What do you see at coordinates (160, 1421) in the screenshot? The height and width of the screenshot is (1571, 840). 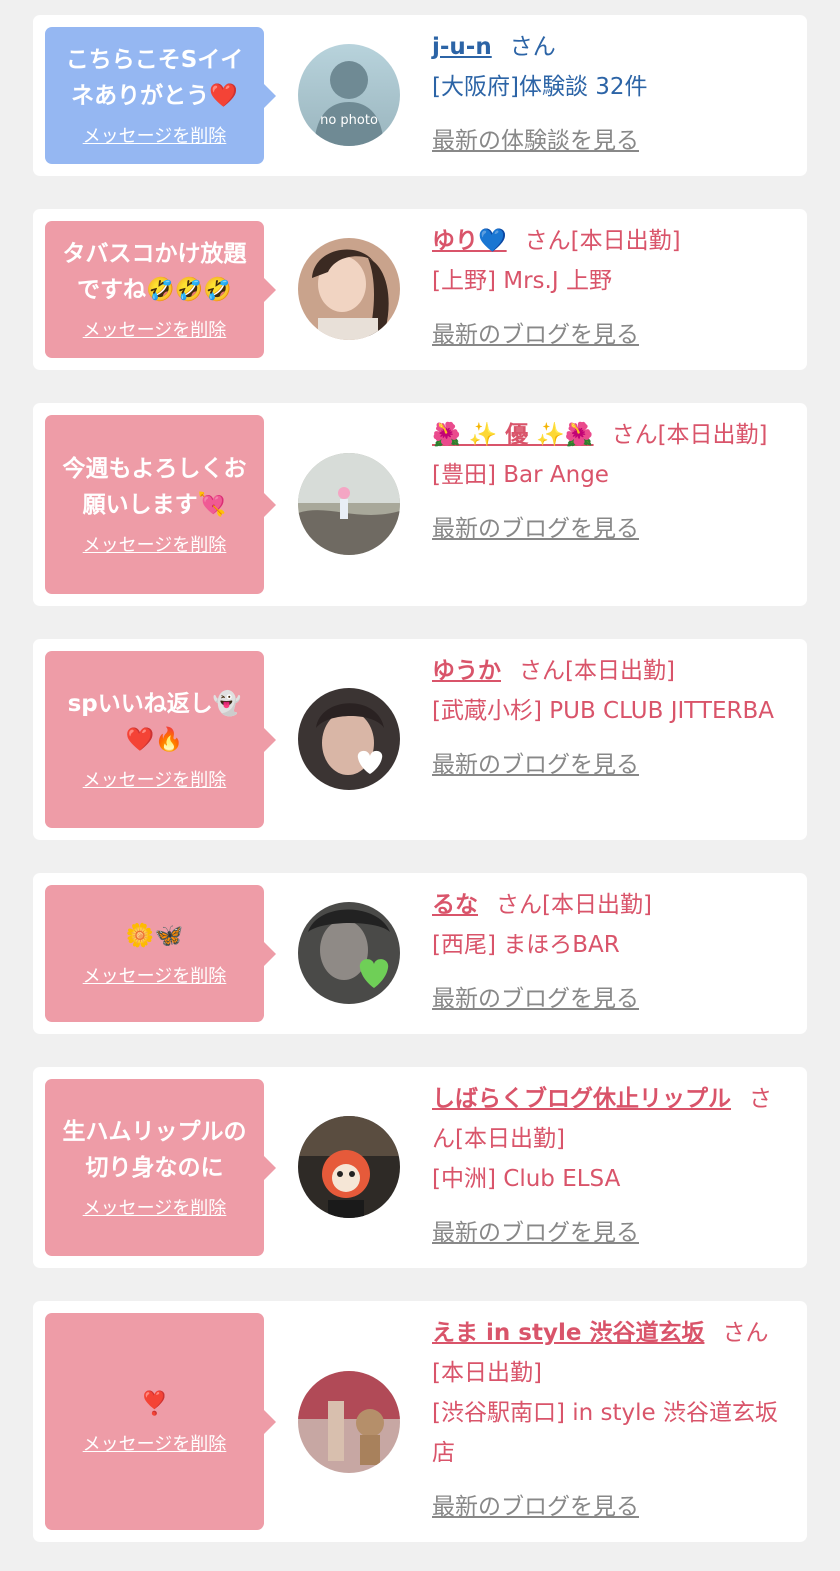 I see `message-bubble: ❣️ メッセージを削除` at bounding box center [160, 1421].